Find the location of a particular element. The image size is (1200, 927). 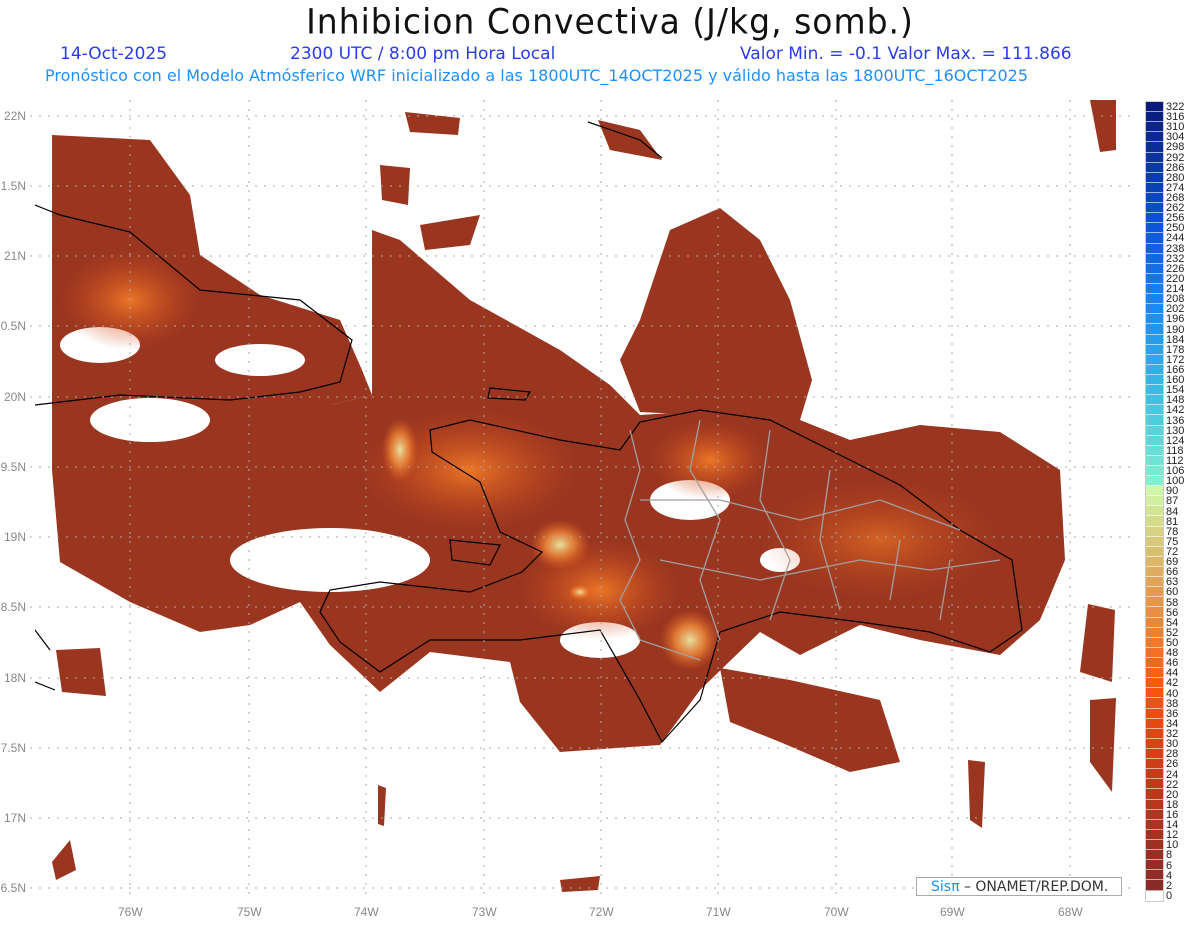

legend-label: 190 is located at coordinates (1175, 329).